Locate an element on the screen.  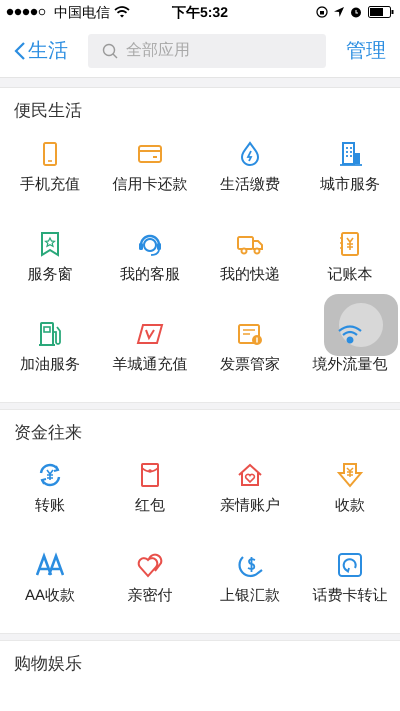
app-shortcut: 转账 is located at coordinates (50, 494).